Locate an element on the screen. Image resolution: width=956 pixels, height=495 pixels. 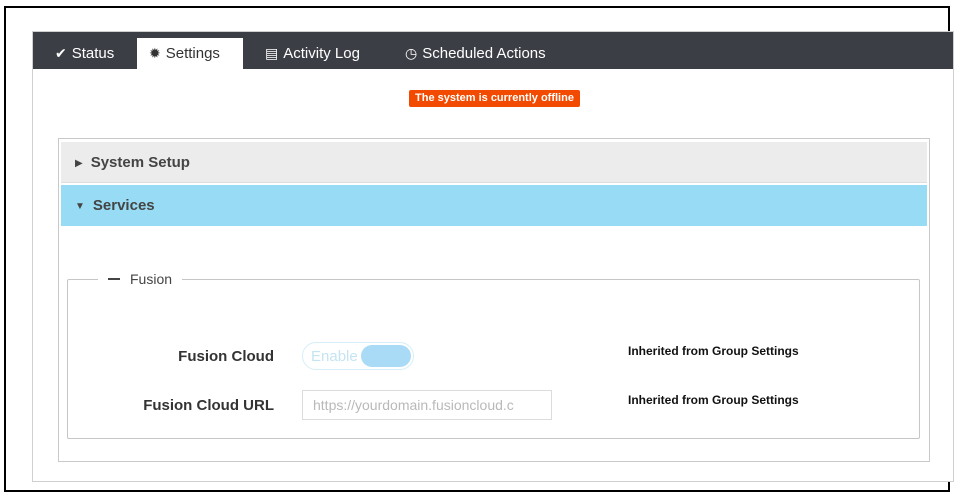
gear-icon: ✹ is located at coordinates (155, 53).